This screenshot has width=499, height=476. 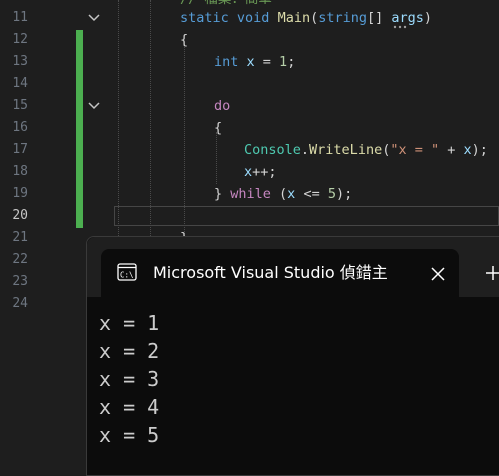 I want to click on terminal-tab: C:\ Microsoft Visual Studio 偵錯主, so click(x=280, y=273).